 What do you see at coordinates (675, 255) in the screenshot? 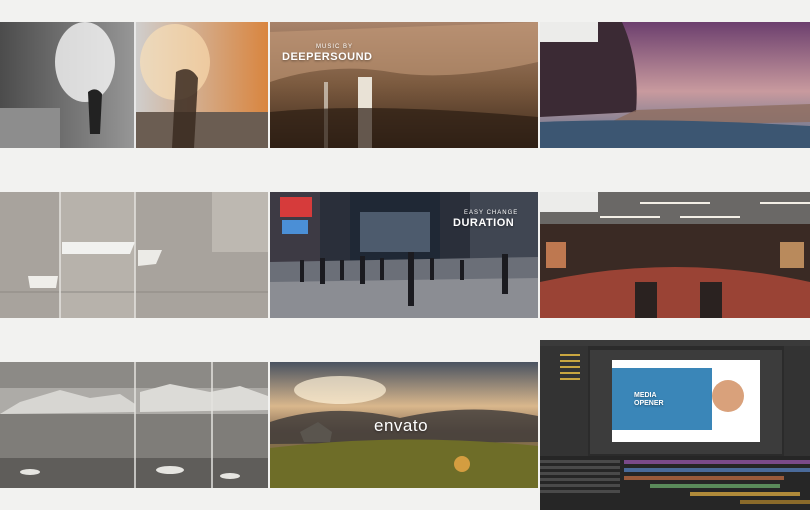
I see `subway-station-tile` at bounding box center [675, 255].